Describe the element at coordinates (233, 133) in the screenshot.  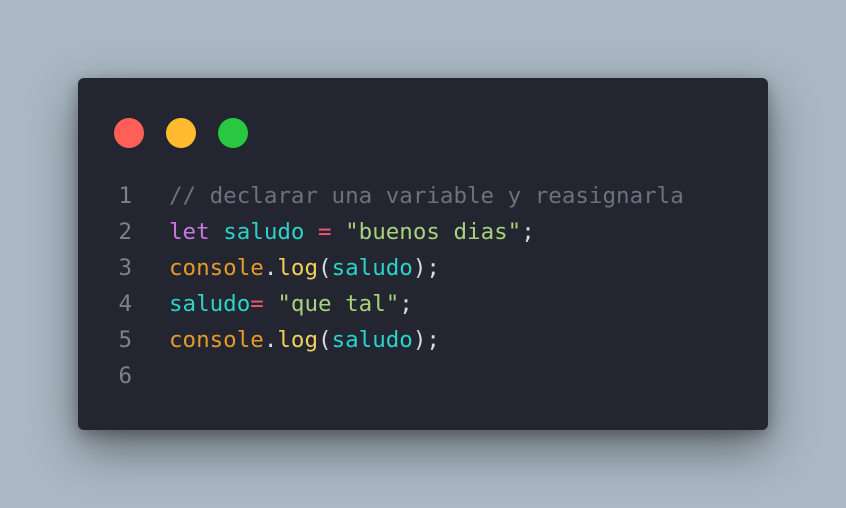
I see `maximize-icon` at that location.